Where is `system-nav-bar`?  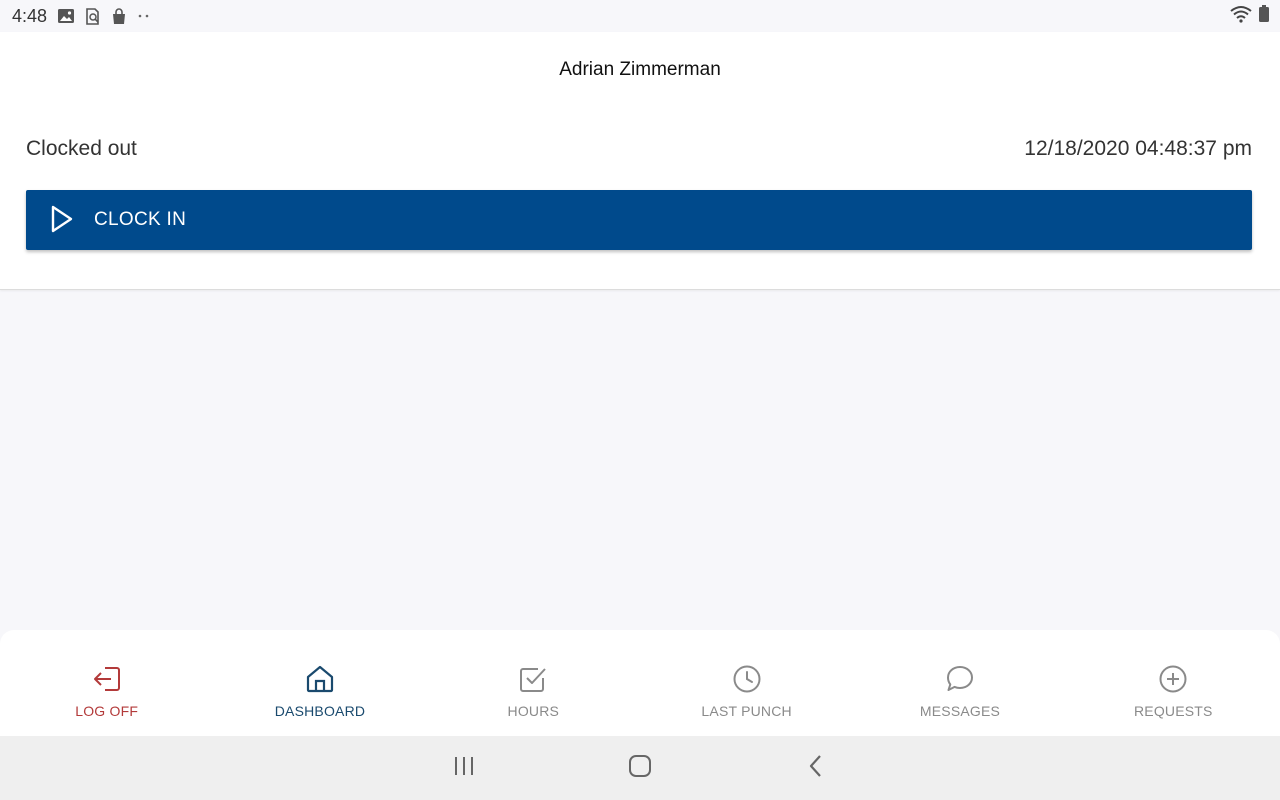
system-nav-bar is located at coordinates (640, 768).